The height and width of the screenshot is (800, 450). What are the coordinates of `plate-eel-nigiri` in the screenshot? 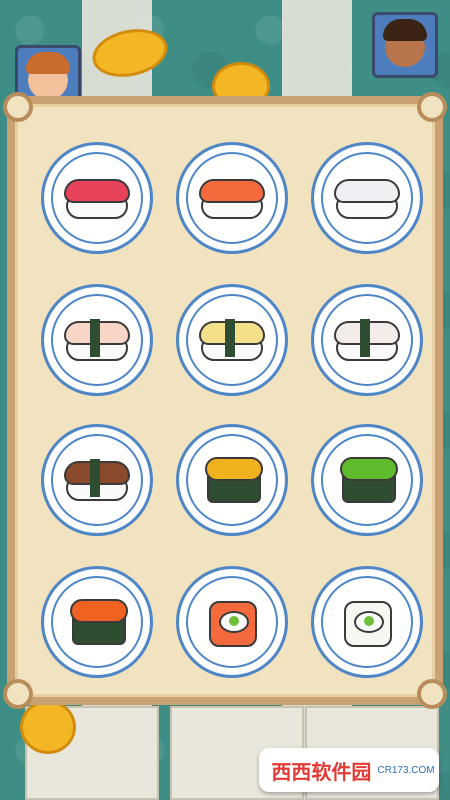 It's located at (97, 480).